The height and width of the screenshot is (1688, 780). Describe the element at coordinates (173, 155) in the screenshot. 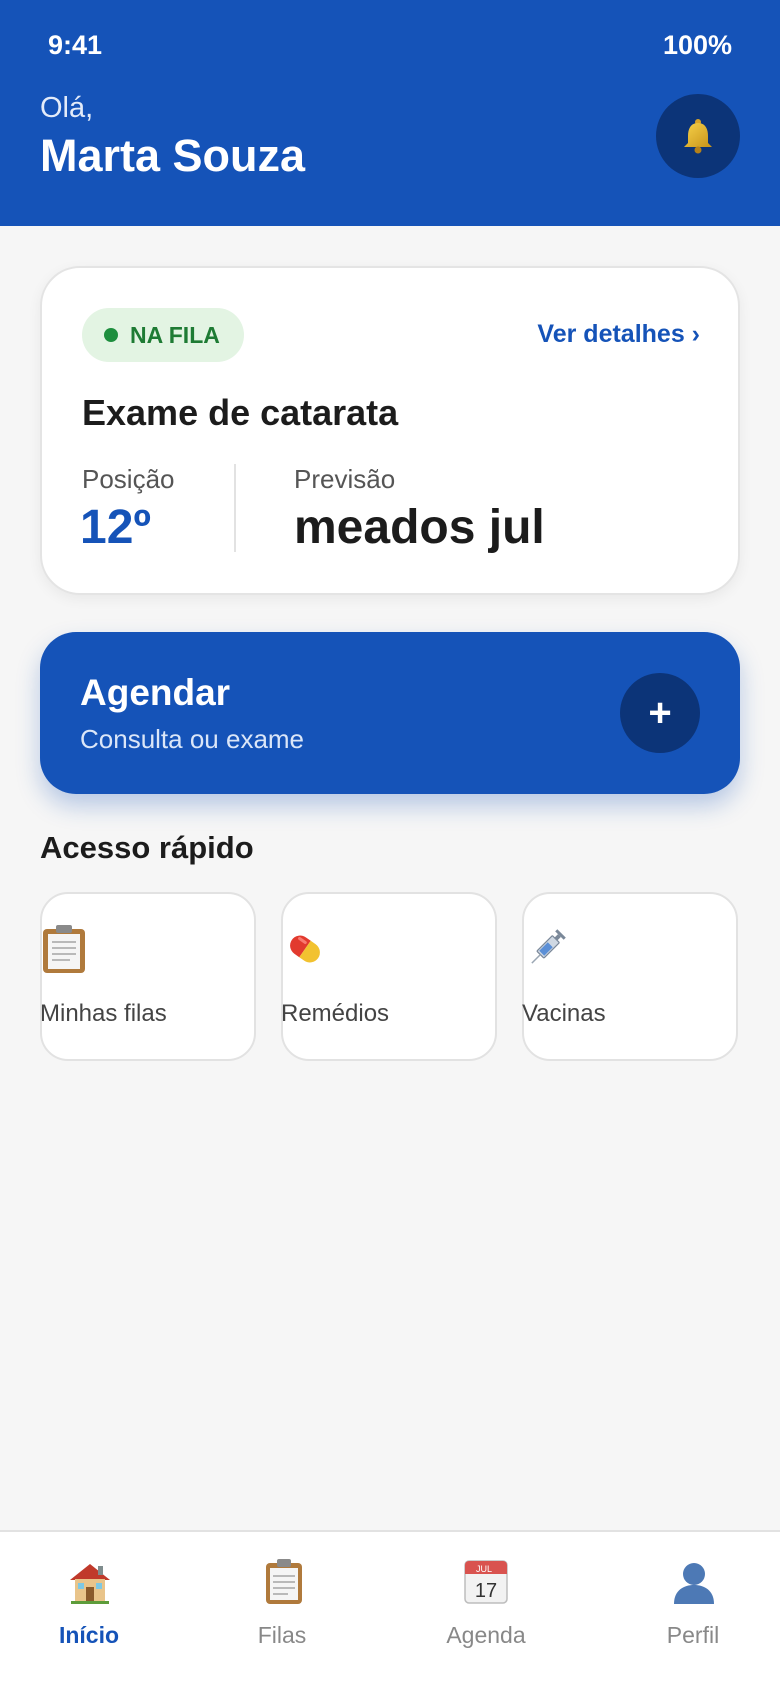

I see `user-name: Marta Souza` at that location.